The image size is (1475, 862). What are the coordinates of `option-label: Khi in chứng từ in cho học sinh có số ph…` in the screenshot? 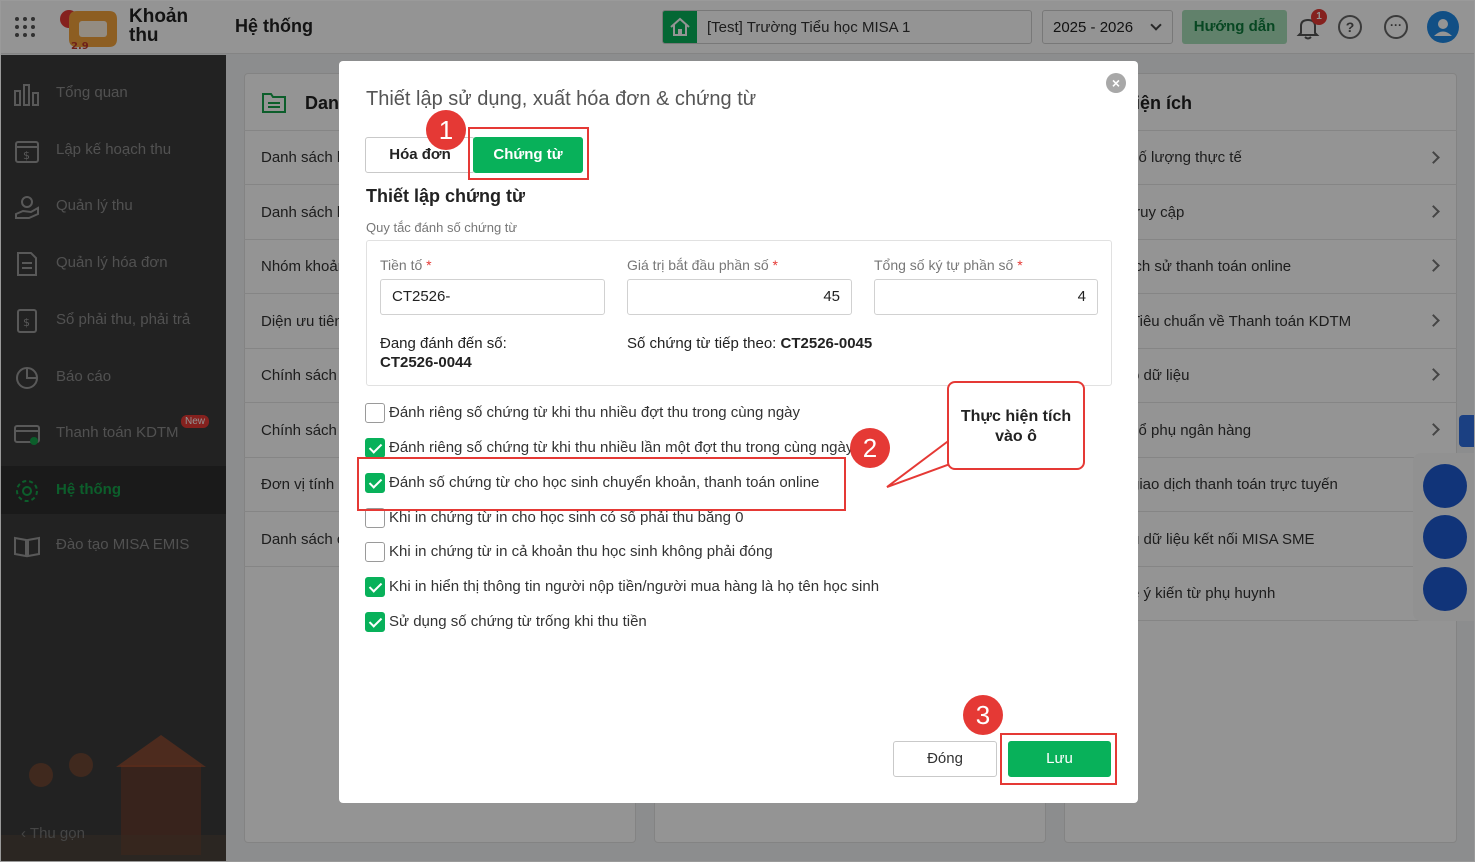 It's located at (566, 517).